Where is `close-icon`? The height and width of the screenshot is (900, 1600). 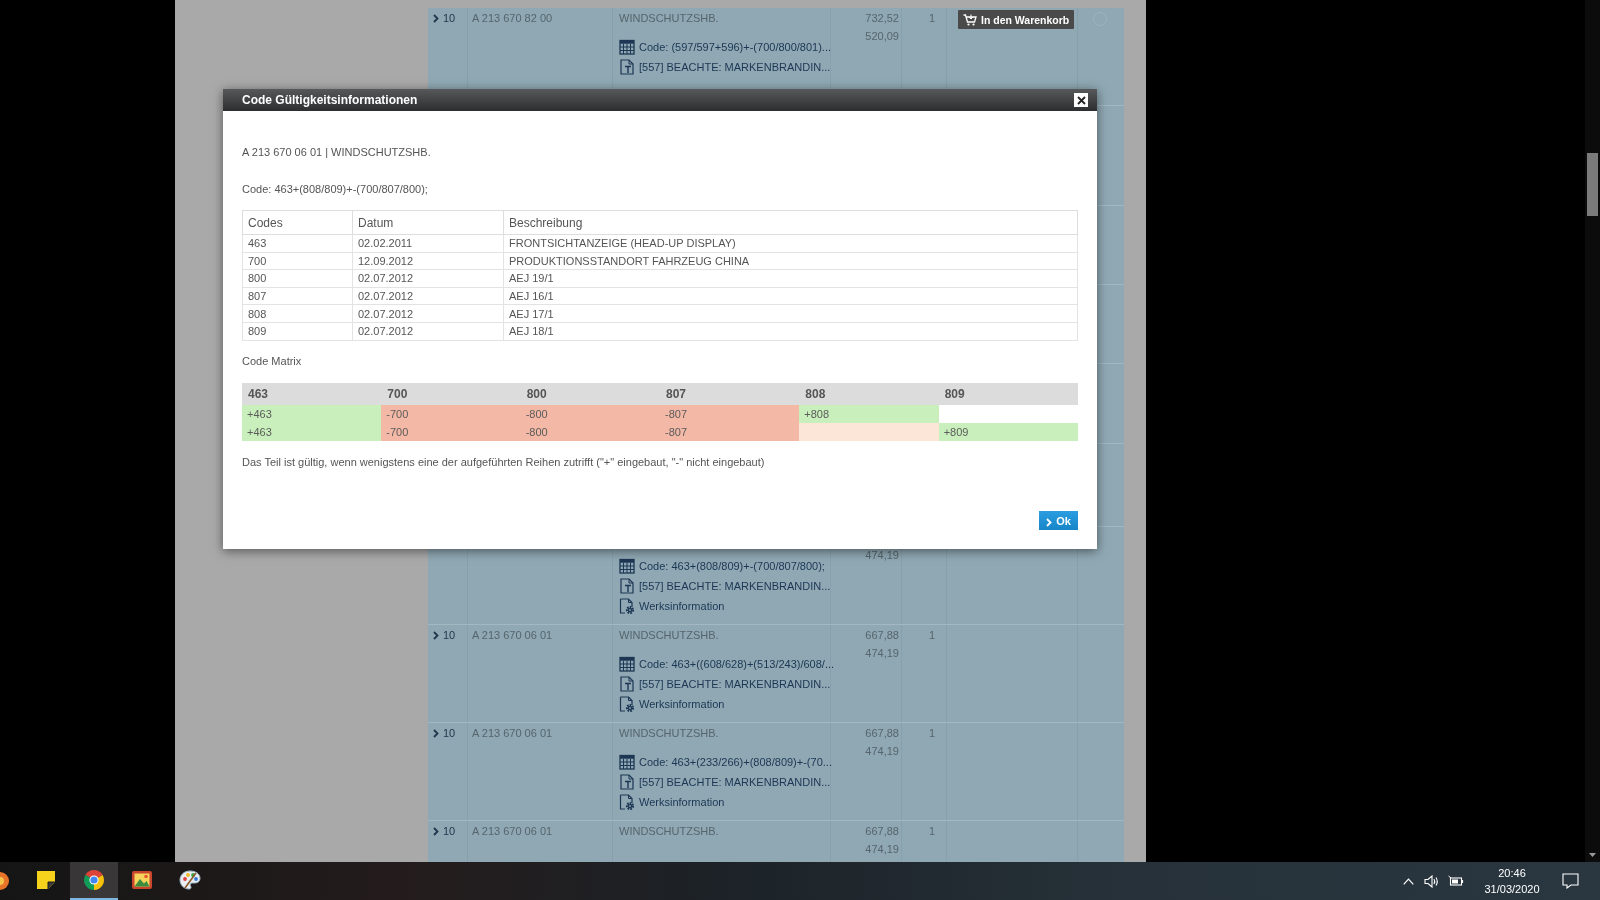
close-icon is located at coordinates (1081, 100).